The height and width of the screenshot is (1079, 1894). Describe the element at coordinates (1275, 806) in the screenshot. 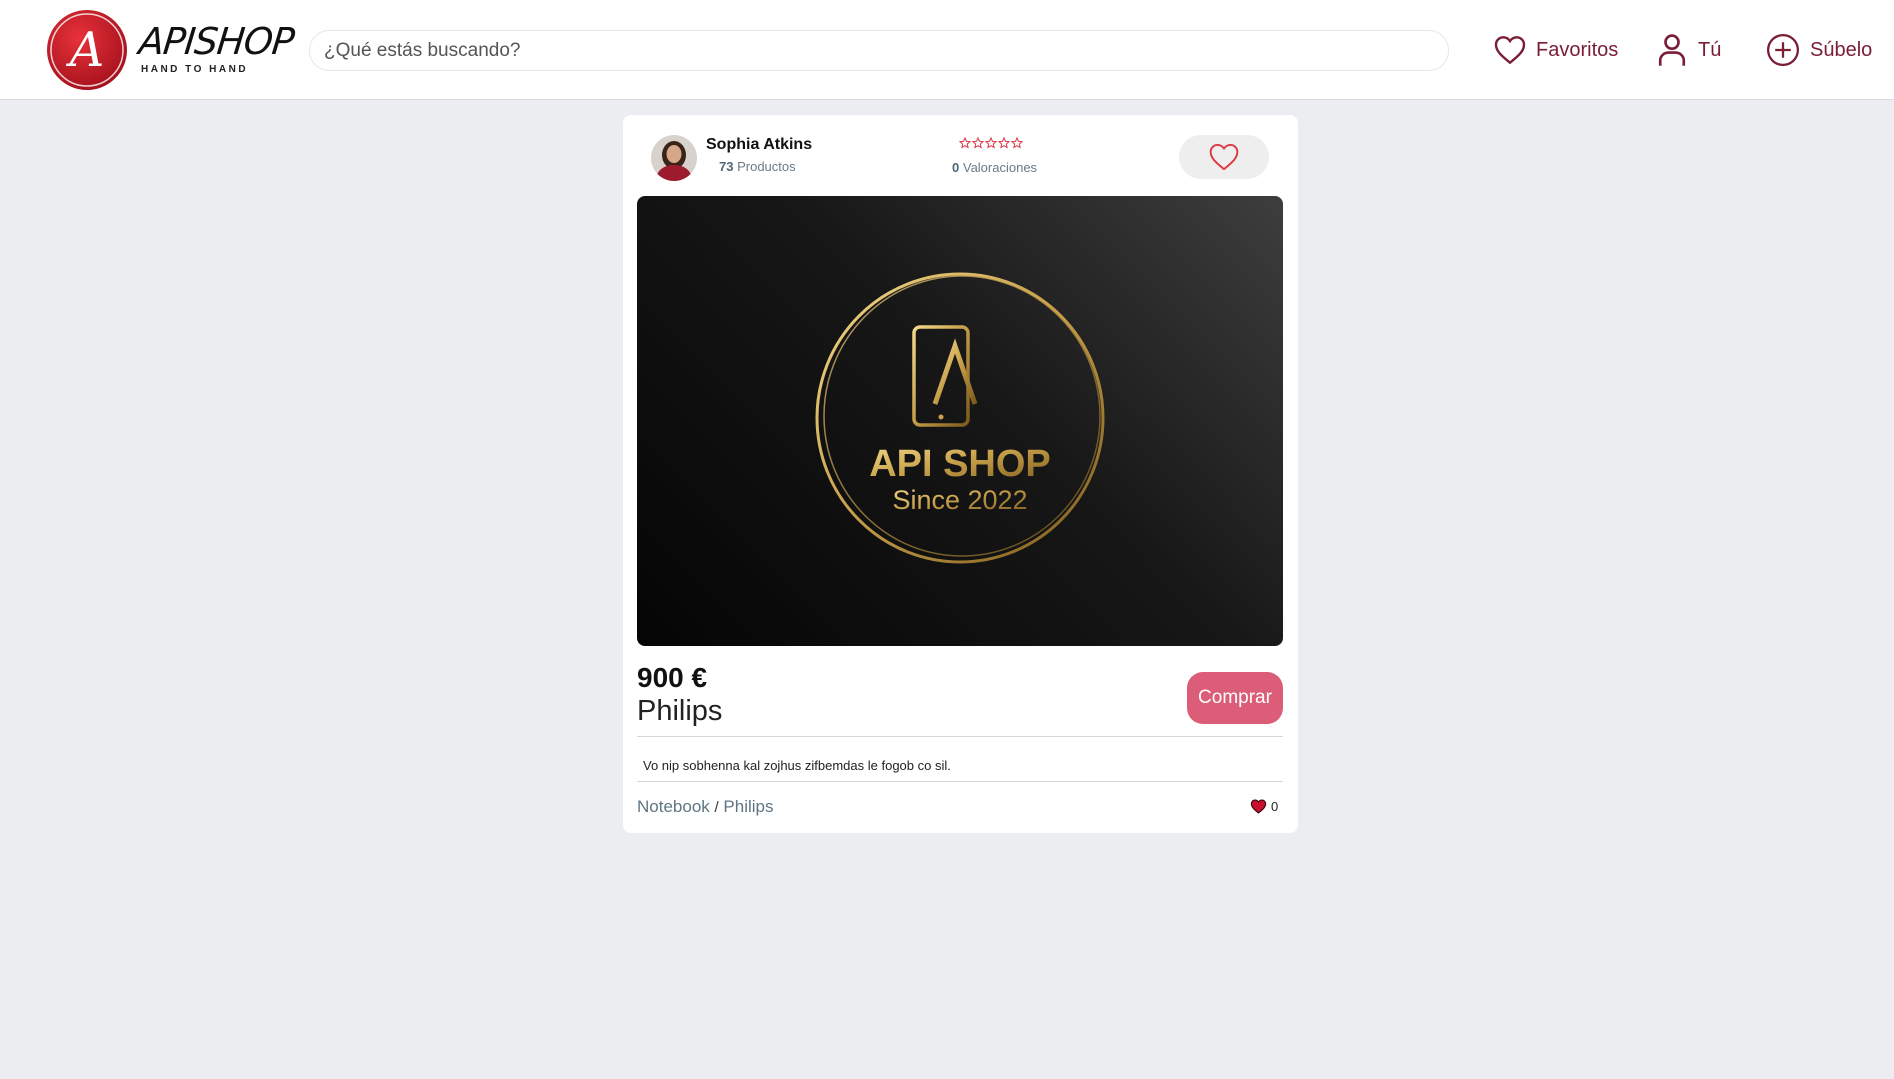

I see `likes-count: 0` at that location.